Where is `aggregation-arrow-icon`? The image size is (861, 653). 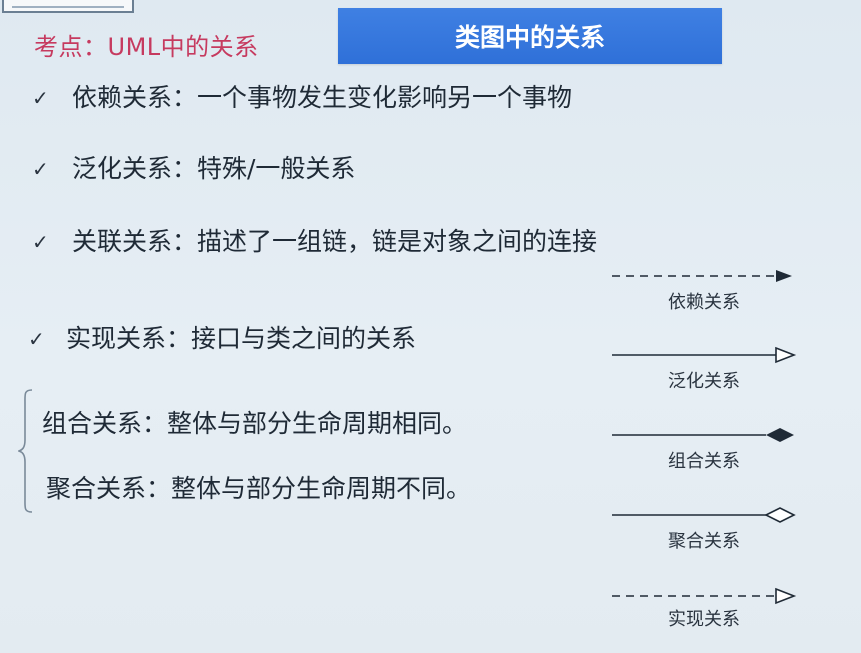 aggregation-arrow-icon is located at coordinates (704, 515).